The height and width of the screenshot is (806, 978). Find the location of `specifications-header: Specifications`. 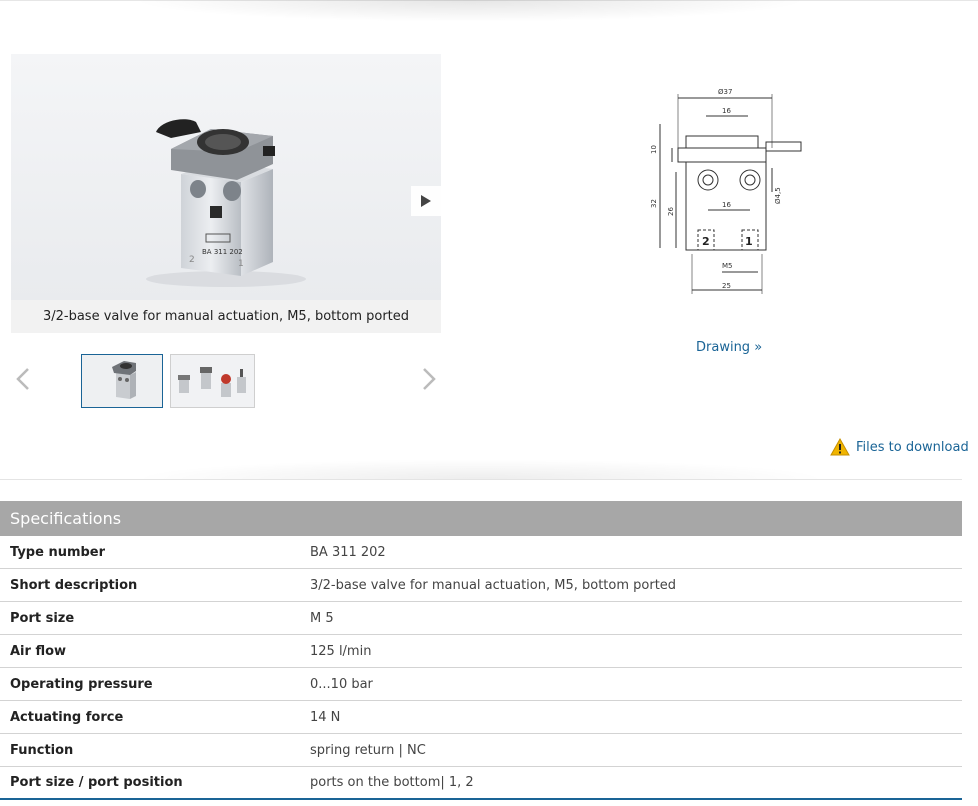

specifications-header: Specifications is located at coordinates (481, 518).